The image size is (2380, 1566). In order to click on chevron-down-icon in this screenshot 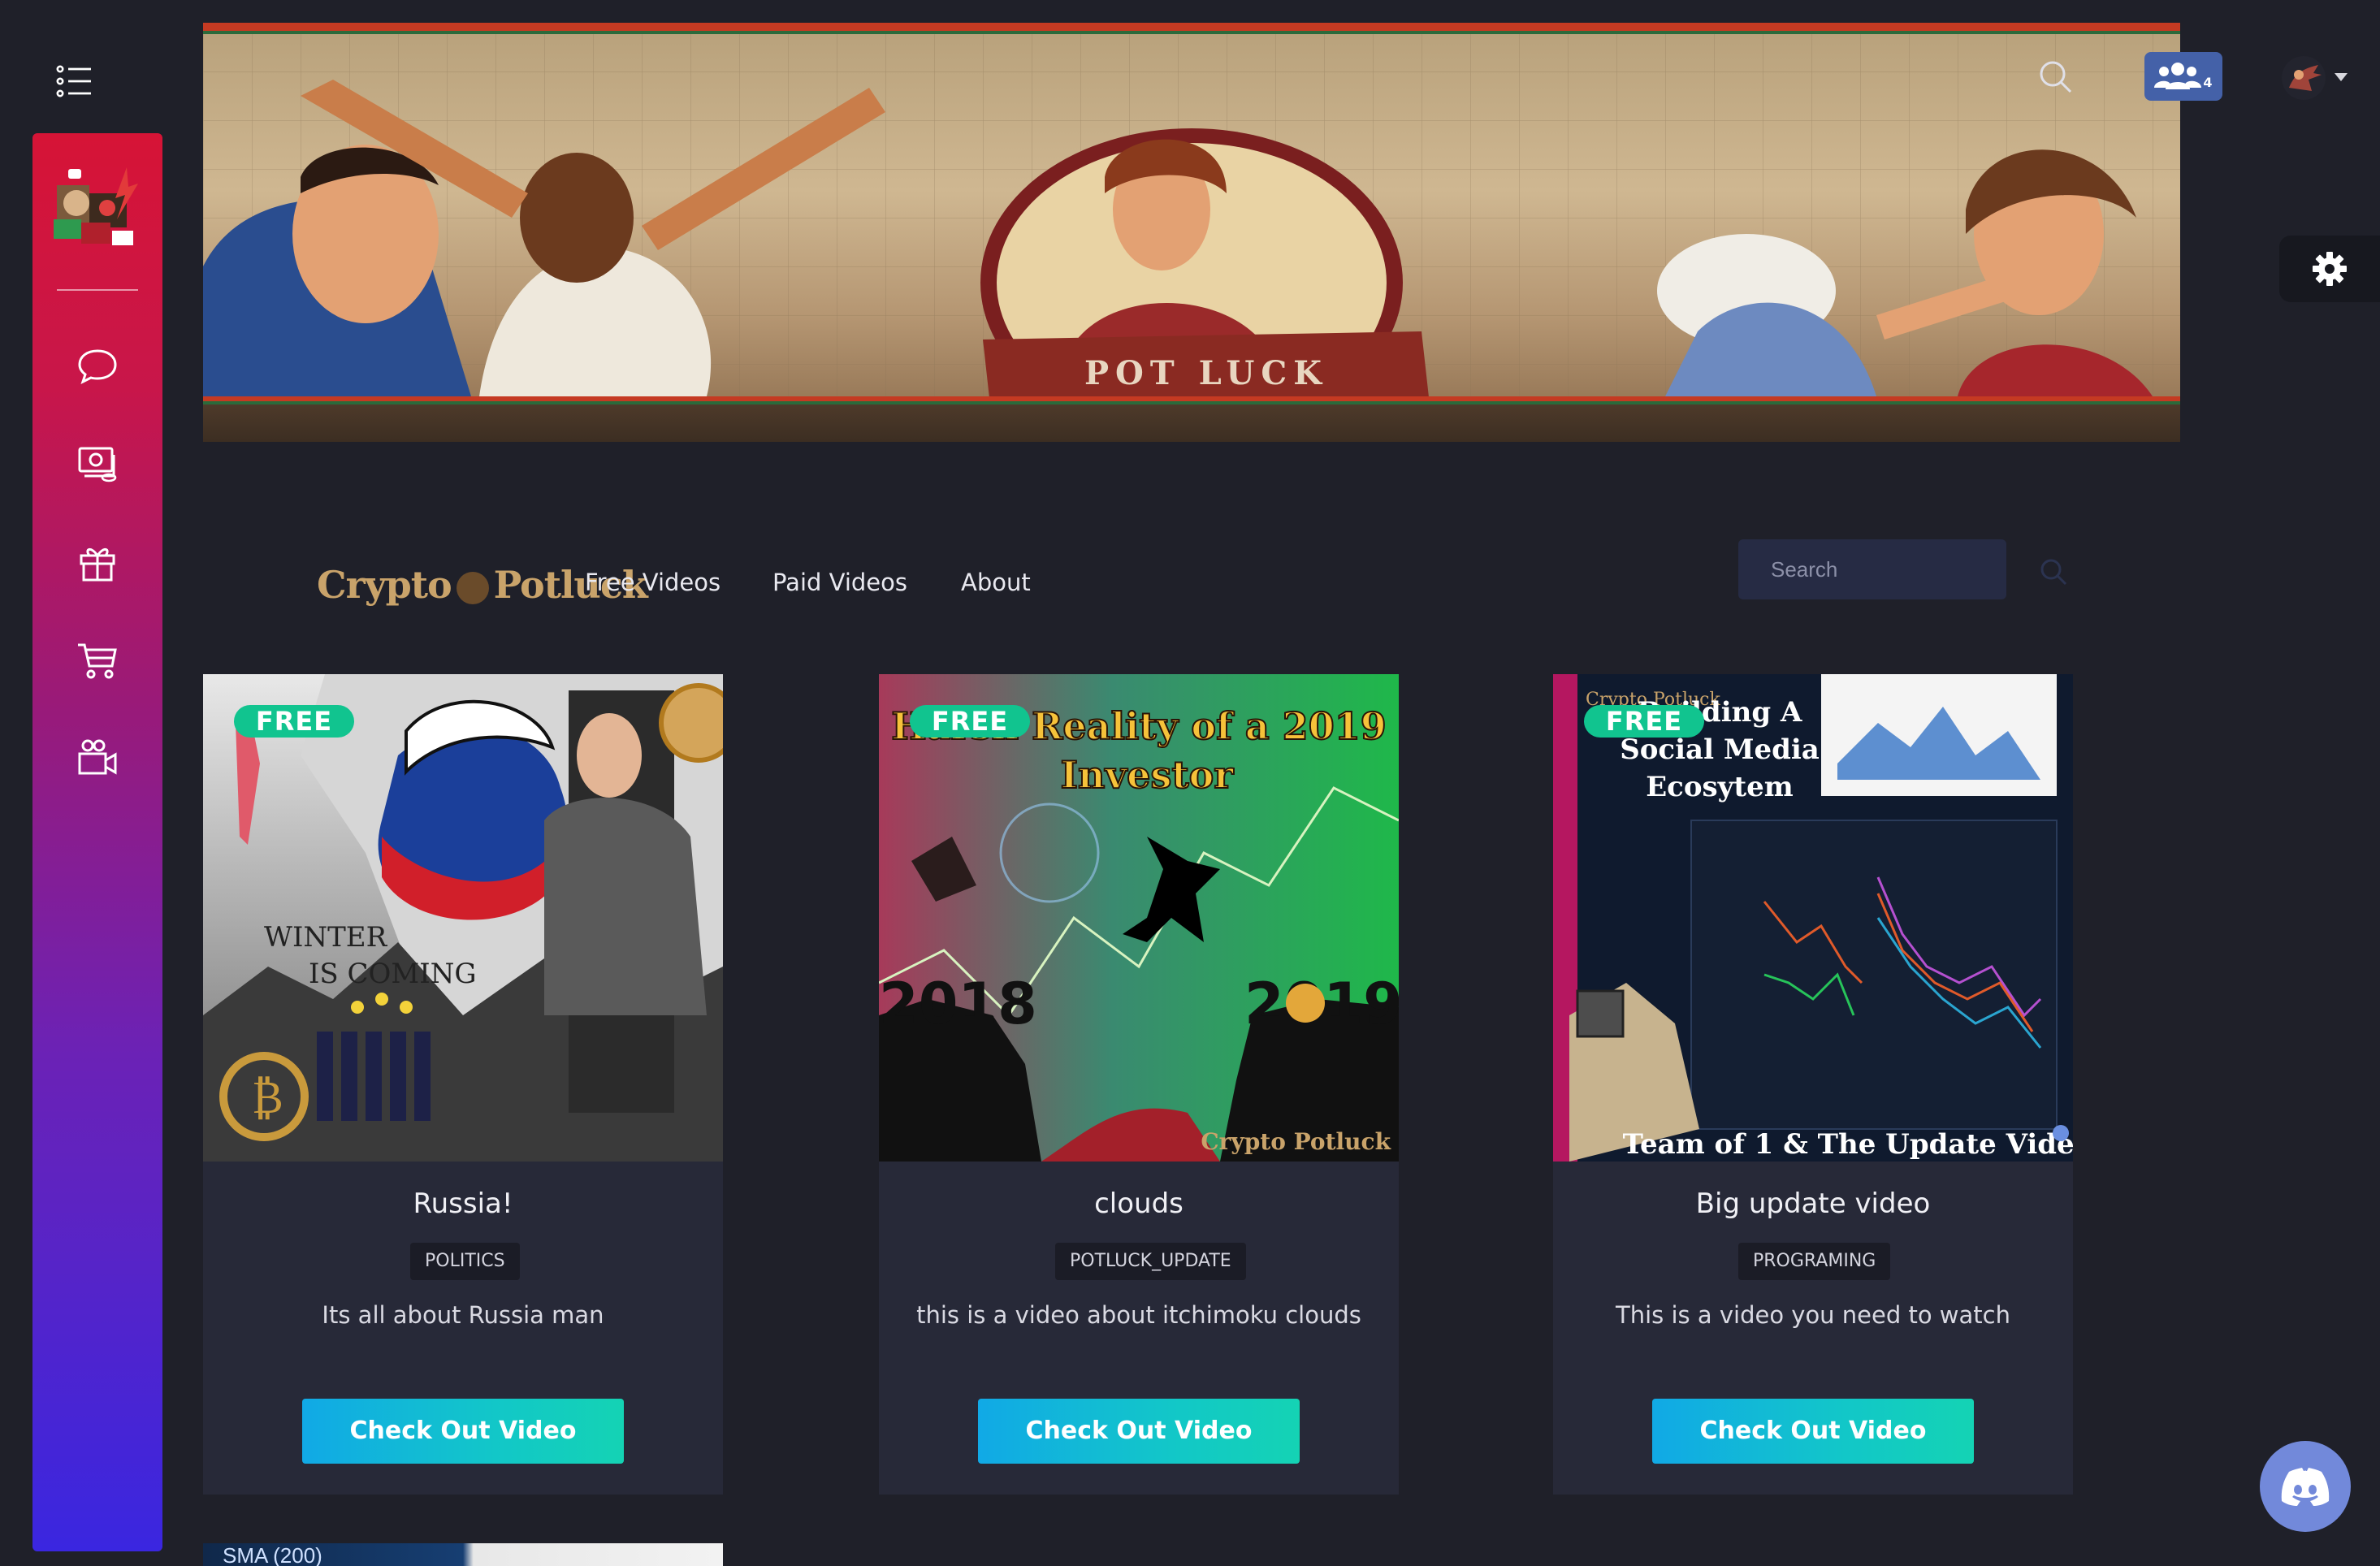, I will do `click(2341, 77)`.